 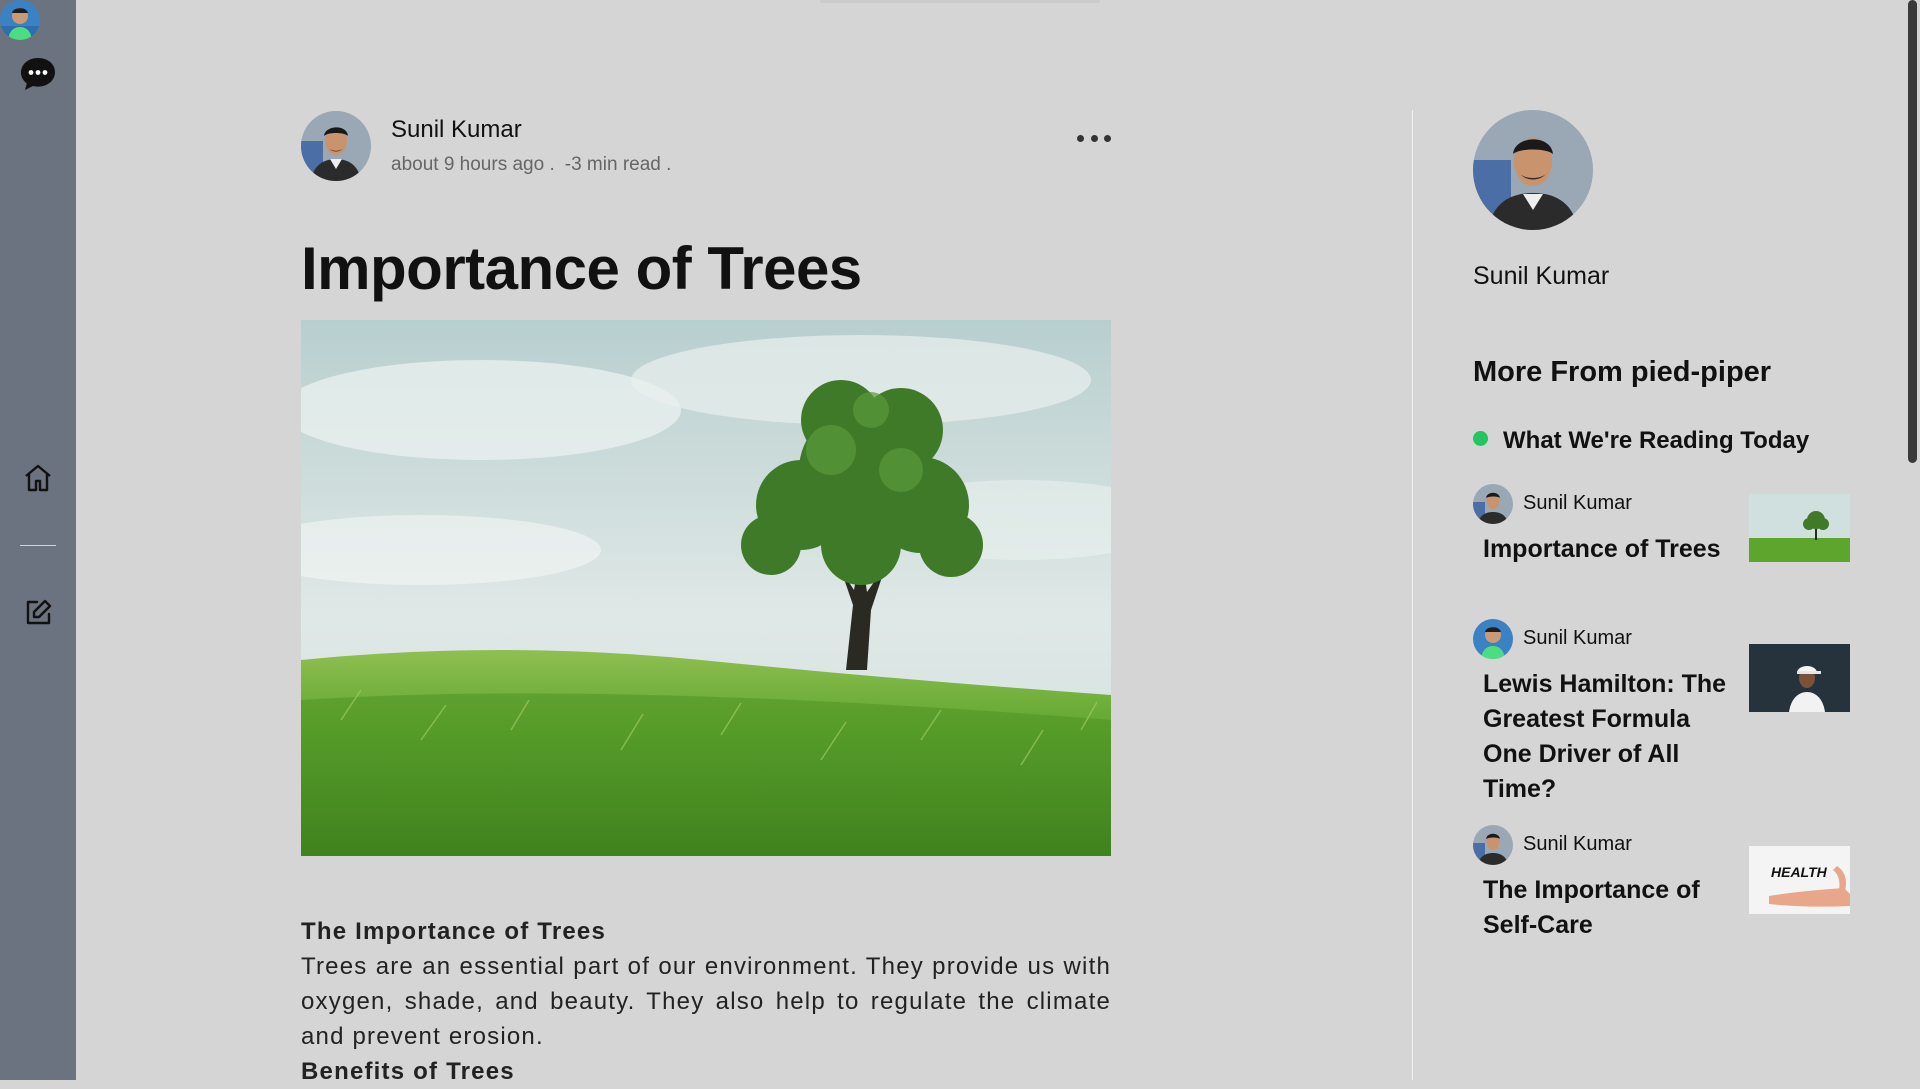 What do you see at coordinates (20, 20) in the screenshot?
I see `user-avatar` at bounding box center [20, 20].